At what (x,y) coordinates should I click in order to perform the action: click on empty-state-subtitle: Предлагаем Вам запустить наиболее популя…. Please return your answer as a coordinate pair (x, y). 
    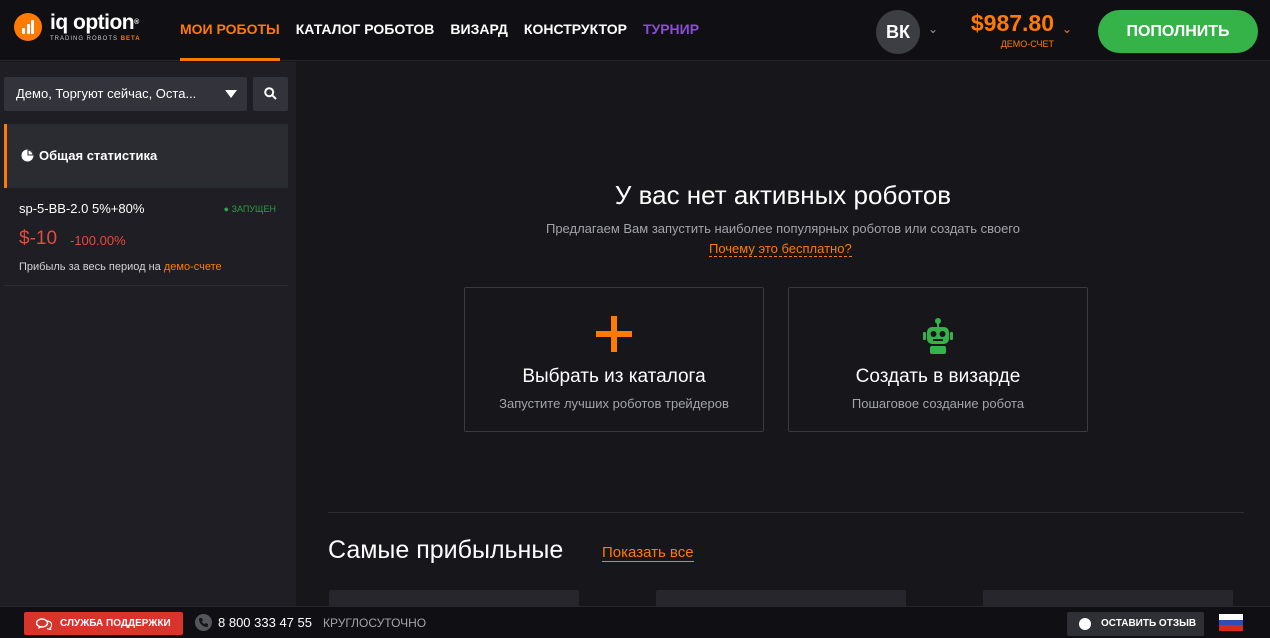
    Looking at the image, I should click on (782, 228).